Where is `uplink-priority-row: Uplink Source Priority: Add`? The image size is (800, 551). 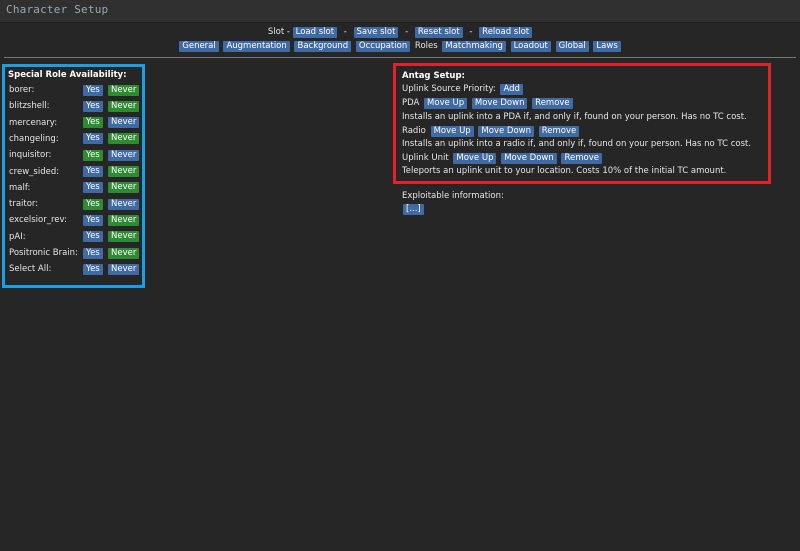
uplink-priority-row: Uplink Source Priority: Add is located at coordinates (462, 89).